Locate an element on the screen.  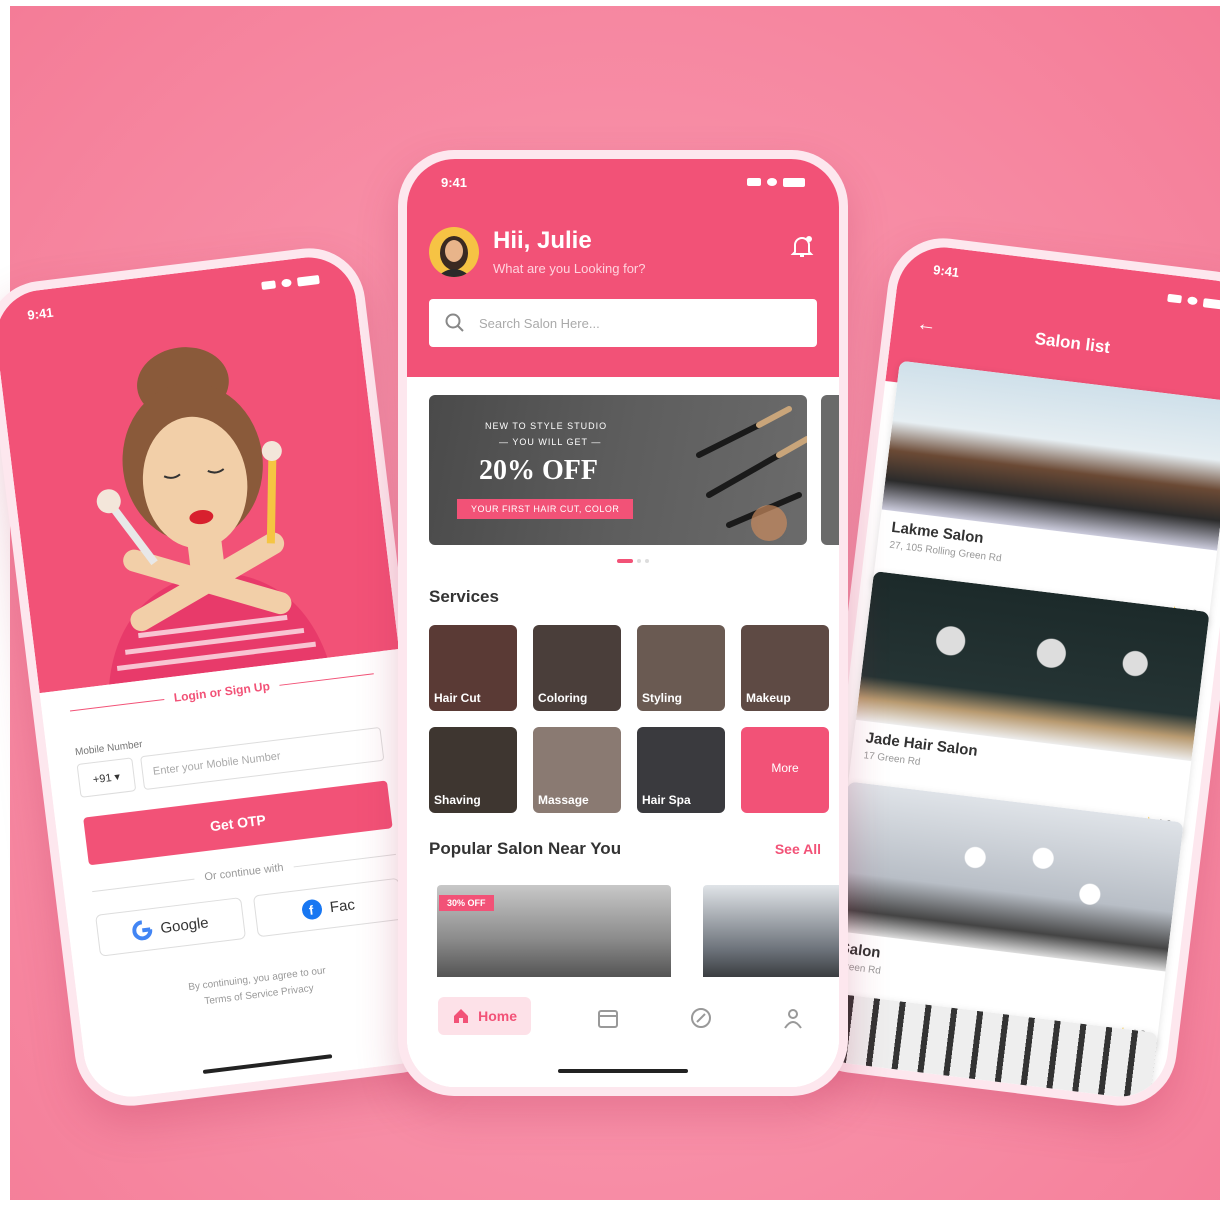
google-icon is located at coordinates (142, 930).